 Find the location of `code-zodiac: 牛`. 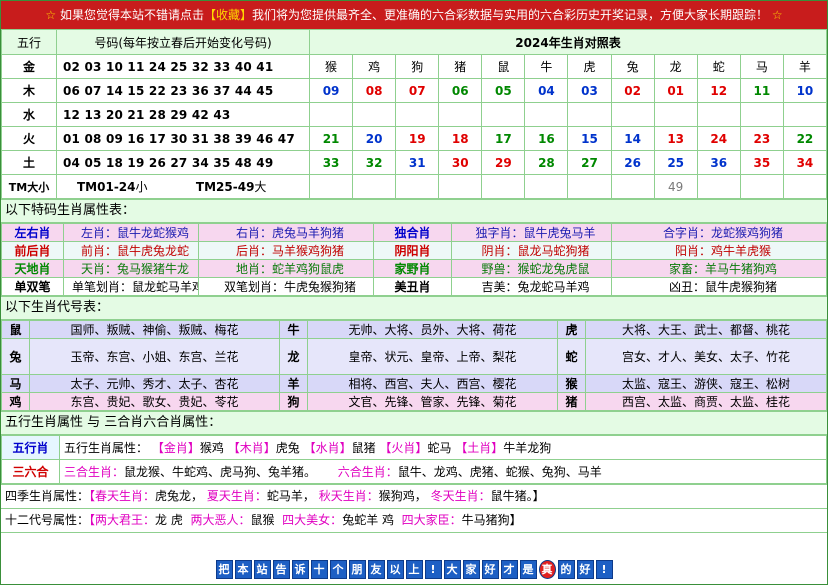

code-zodiac: 牛 is located at coordinates (293, 329).